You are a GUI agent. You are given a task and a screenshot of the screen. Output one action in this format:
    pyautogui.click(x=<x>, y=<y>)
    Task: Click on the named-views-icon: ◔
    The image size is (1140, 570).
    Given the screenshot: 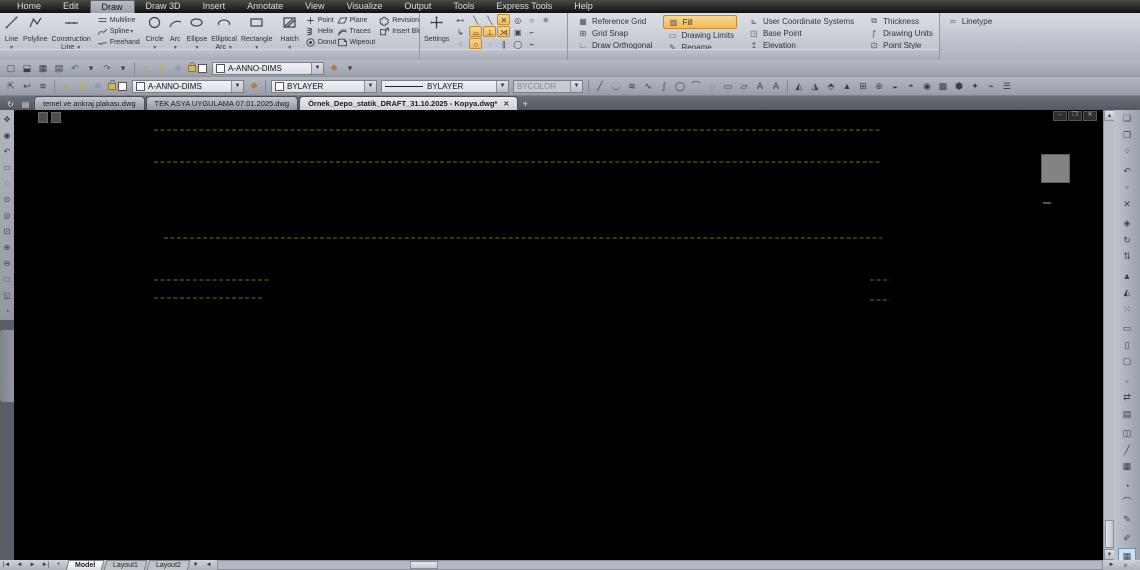 What is the action you would take?
    pyautogui.click(x=7, y=312)
    